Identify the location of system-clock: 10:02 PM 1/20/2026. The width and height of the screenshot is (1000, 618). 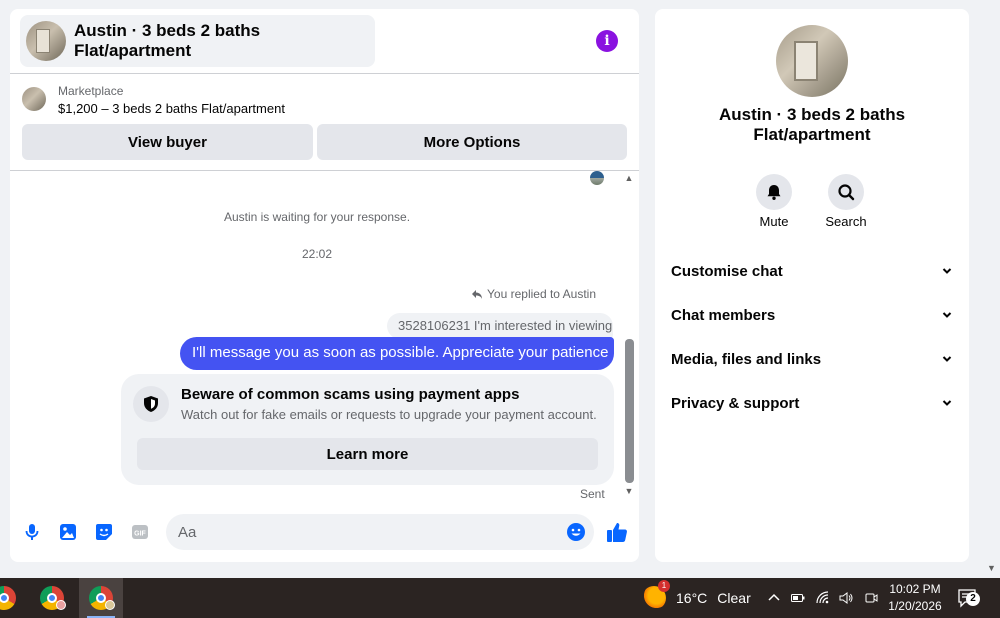
(915, 598).